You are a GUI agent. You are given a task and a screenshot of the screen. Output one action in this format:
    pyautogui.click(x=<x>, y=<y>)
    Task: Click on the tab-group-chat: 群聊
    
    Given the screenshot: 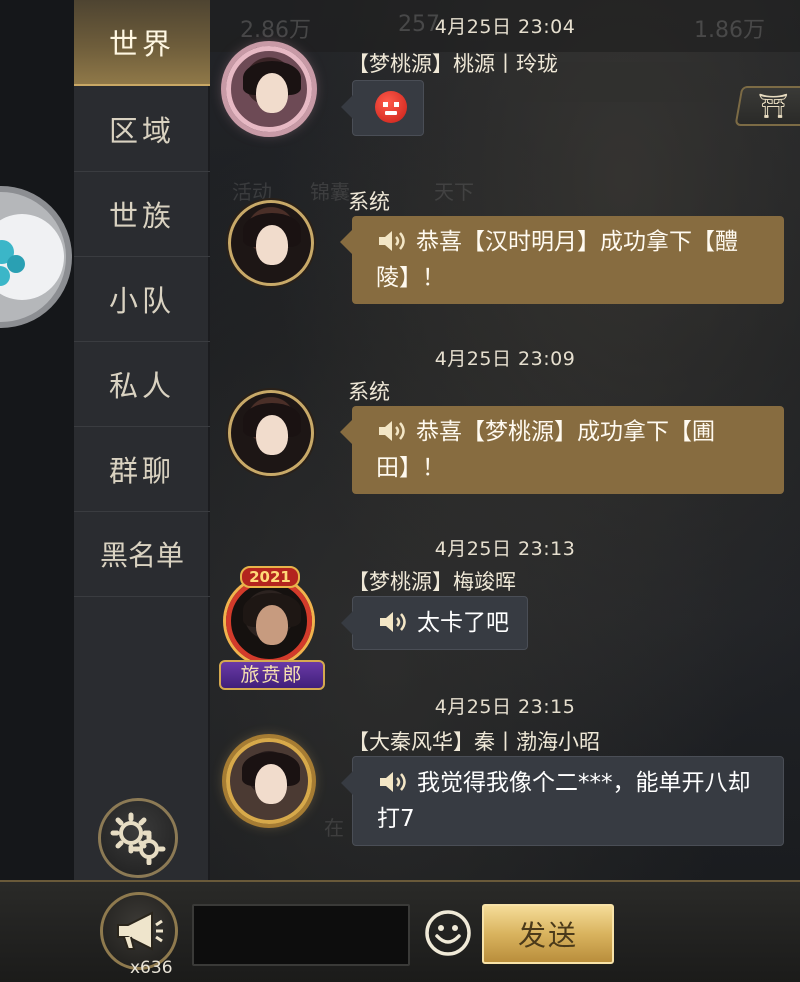 What is the action you would take?
    pyautogui.click(x=142, y=469)
    